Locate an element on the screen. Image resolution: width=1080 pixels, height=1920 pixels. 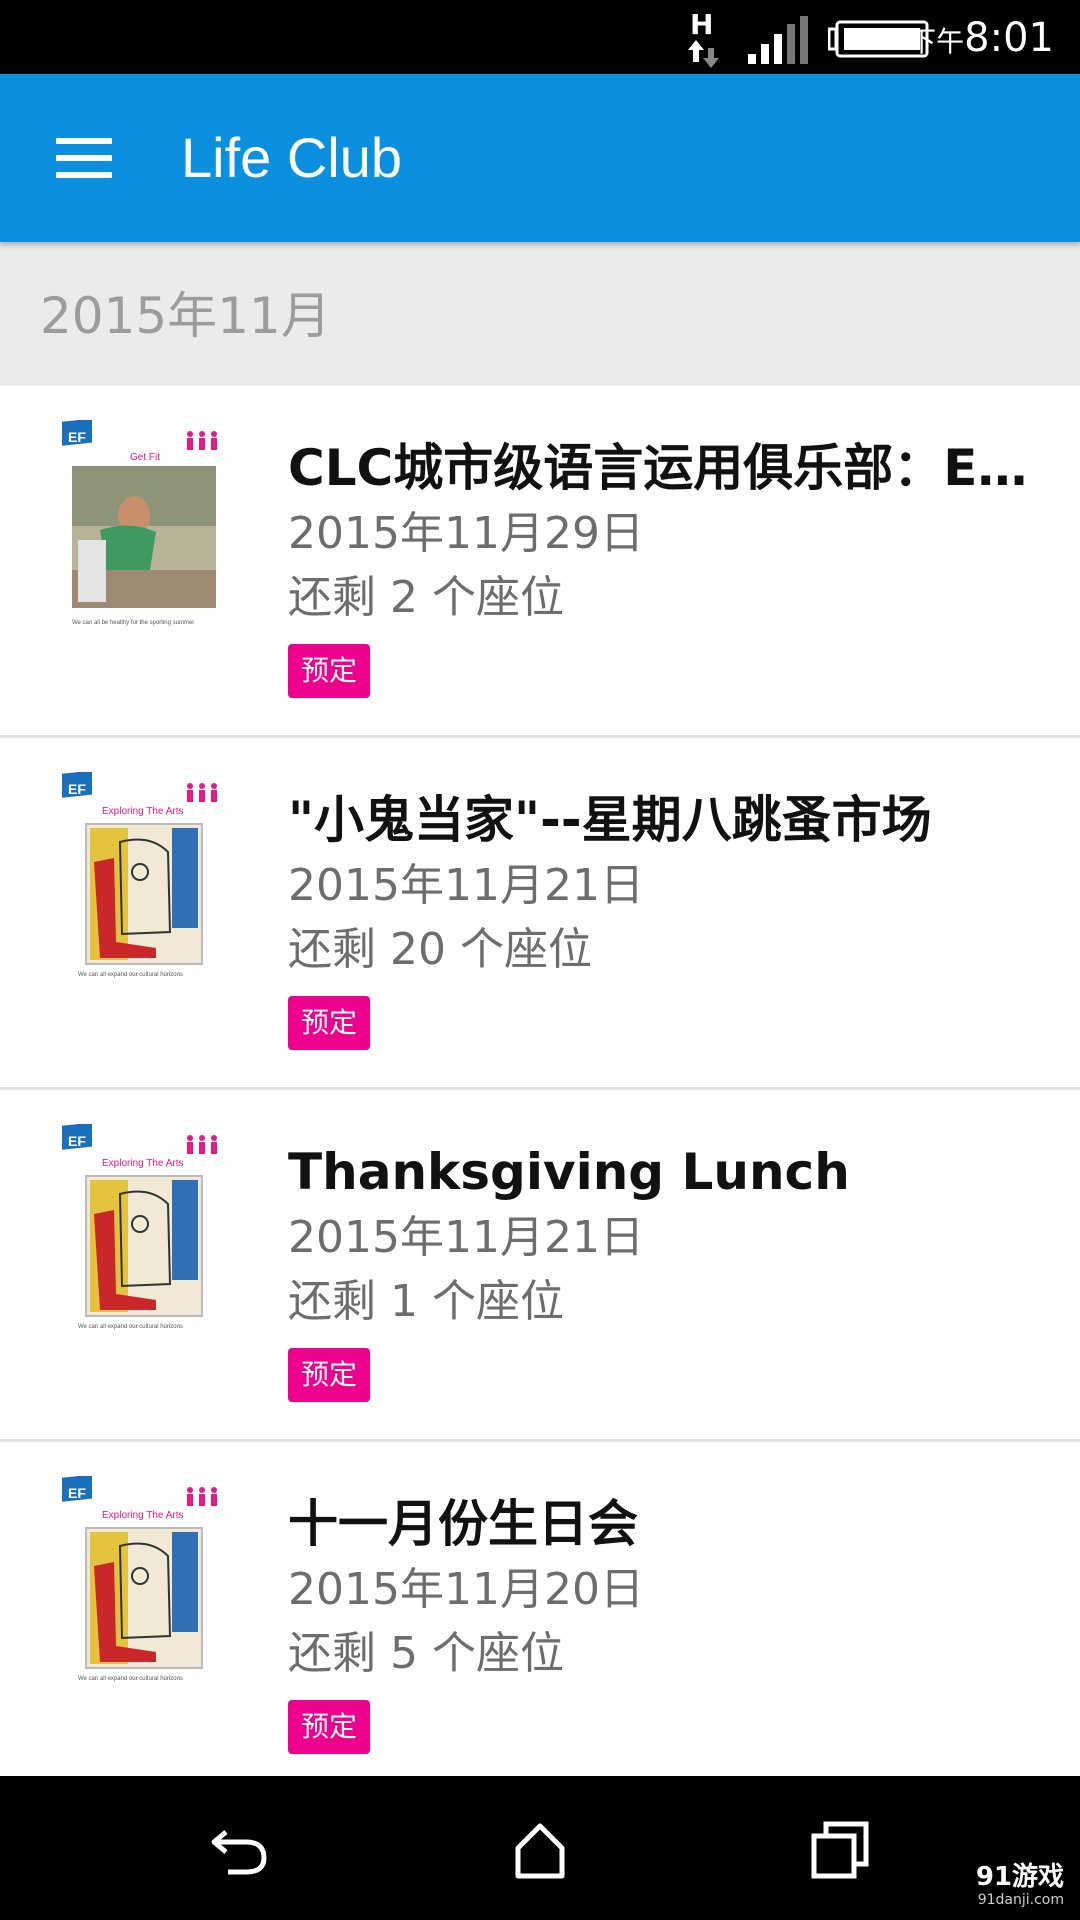
network-type-label: H is located at coordinates (701, 24).